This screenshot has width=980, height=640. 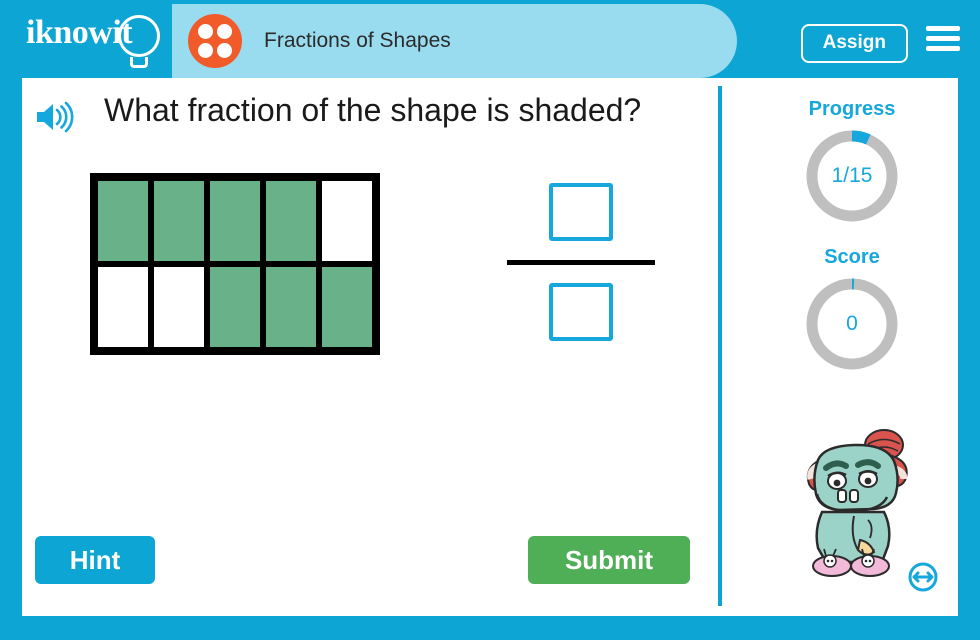 What do you see at coordinates (357, 40) in the screenshot?
I see `page-title: Fractions of Shapes` at bounding box center [357, 40].